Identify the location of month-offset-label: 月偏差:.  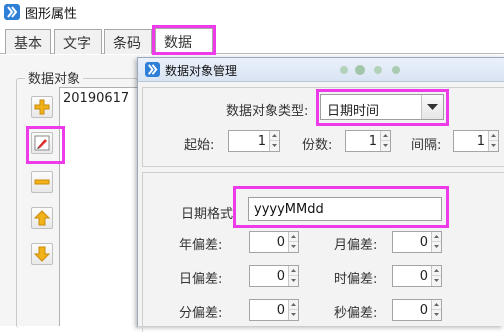
(356, 245).